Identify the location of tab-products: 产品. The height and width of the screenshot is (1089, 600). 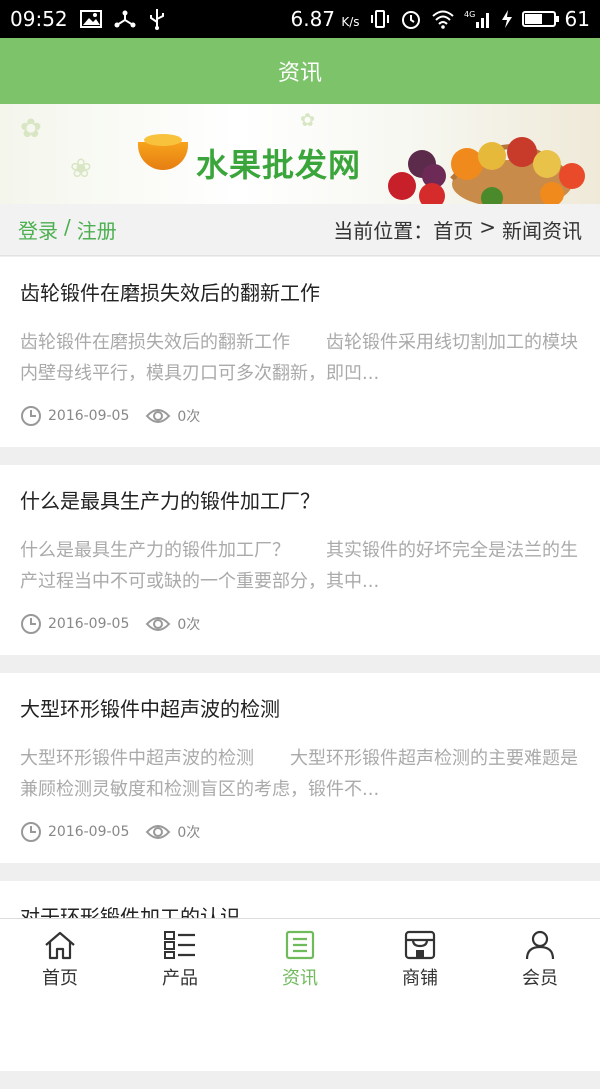
(180, 960).